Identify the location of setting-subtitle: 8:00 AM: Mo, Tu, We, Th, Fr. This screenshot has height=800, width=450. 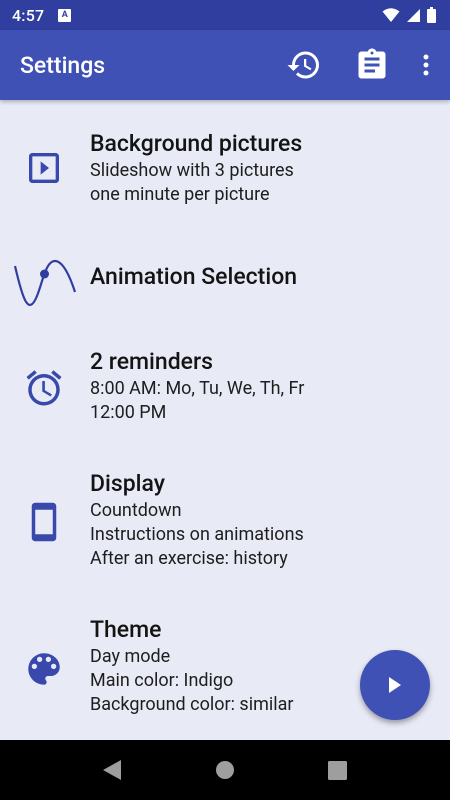
(197, 388).